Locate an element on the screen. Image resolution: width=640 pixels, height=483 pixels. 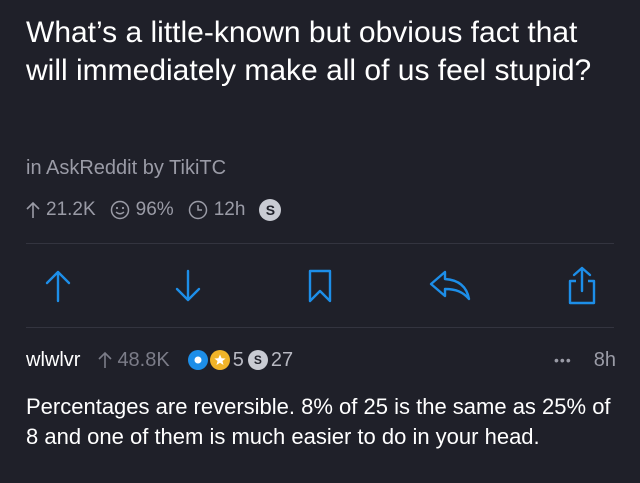
gold-award-count: 5 is located at coordinates (238, 359).